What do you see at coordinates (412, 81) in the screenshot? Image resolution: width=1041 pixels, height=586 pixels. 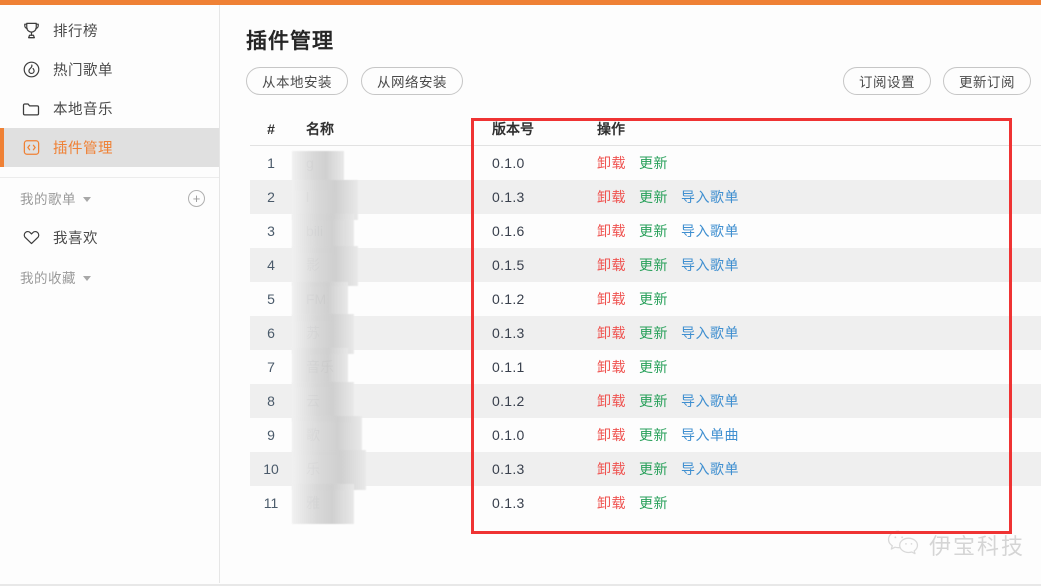 I see `install-from-network-button: 从网络安装` at bounding box center [412, 81].